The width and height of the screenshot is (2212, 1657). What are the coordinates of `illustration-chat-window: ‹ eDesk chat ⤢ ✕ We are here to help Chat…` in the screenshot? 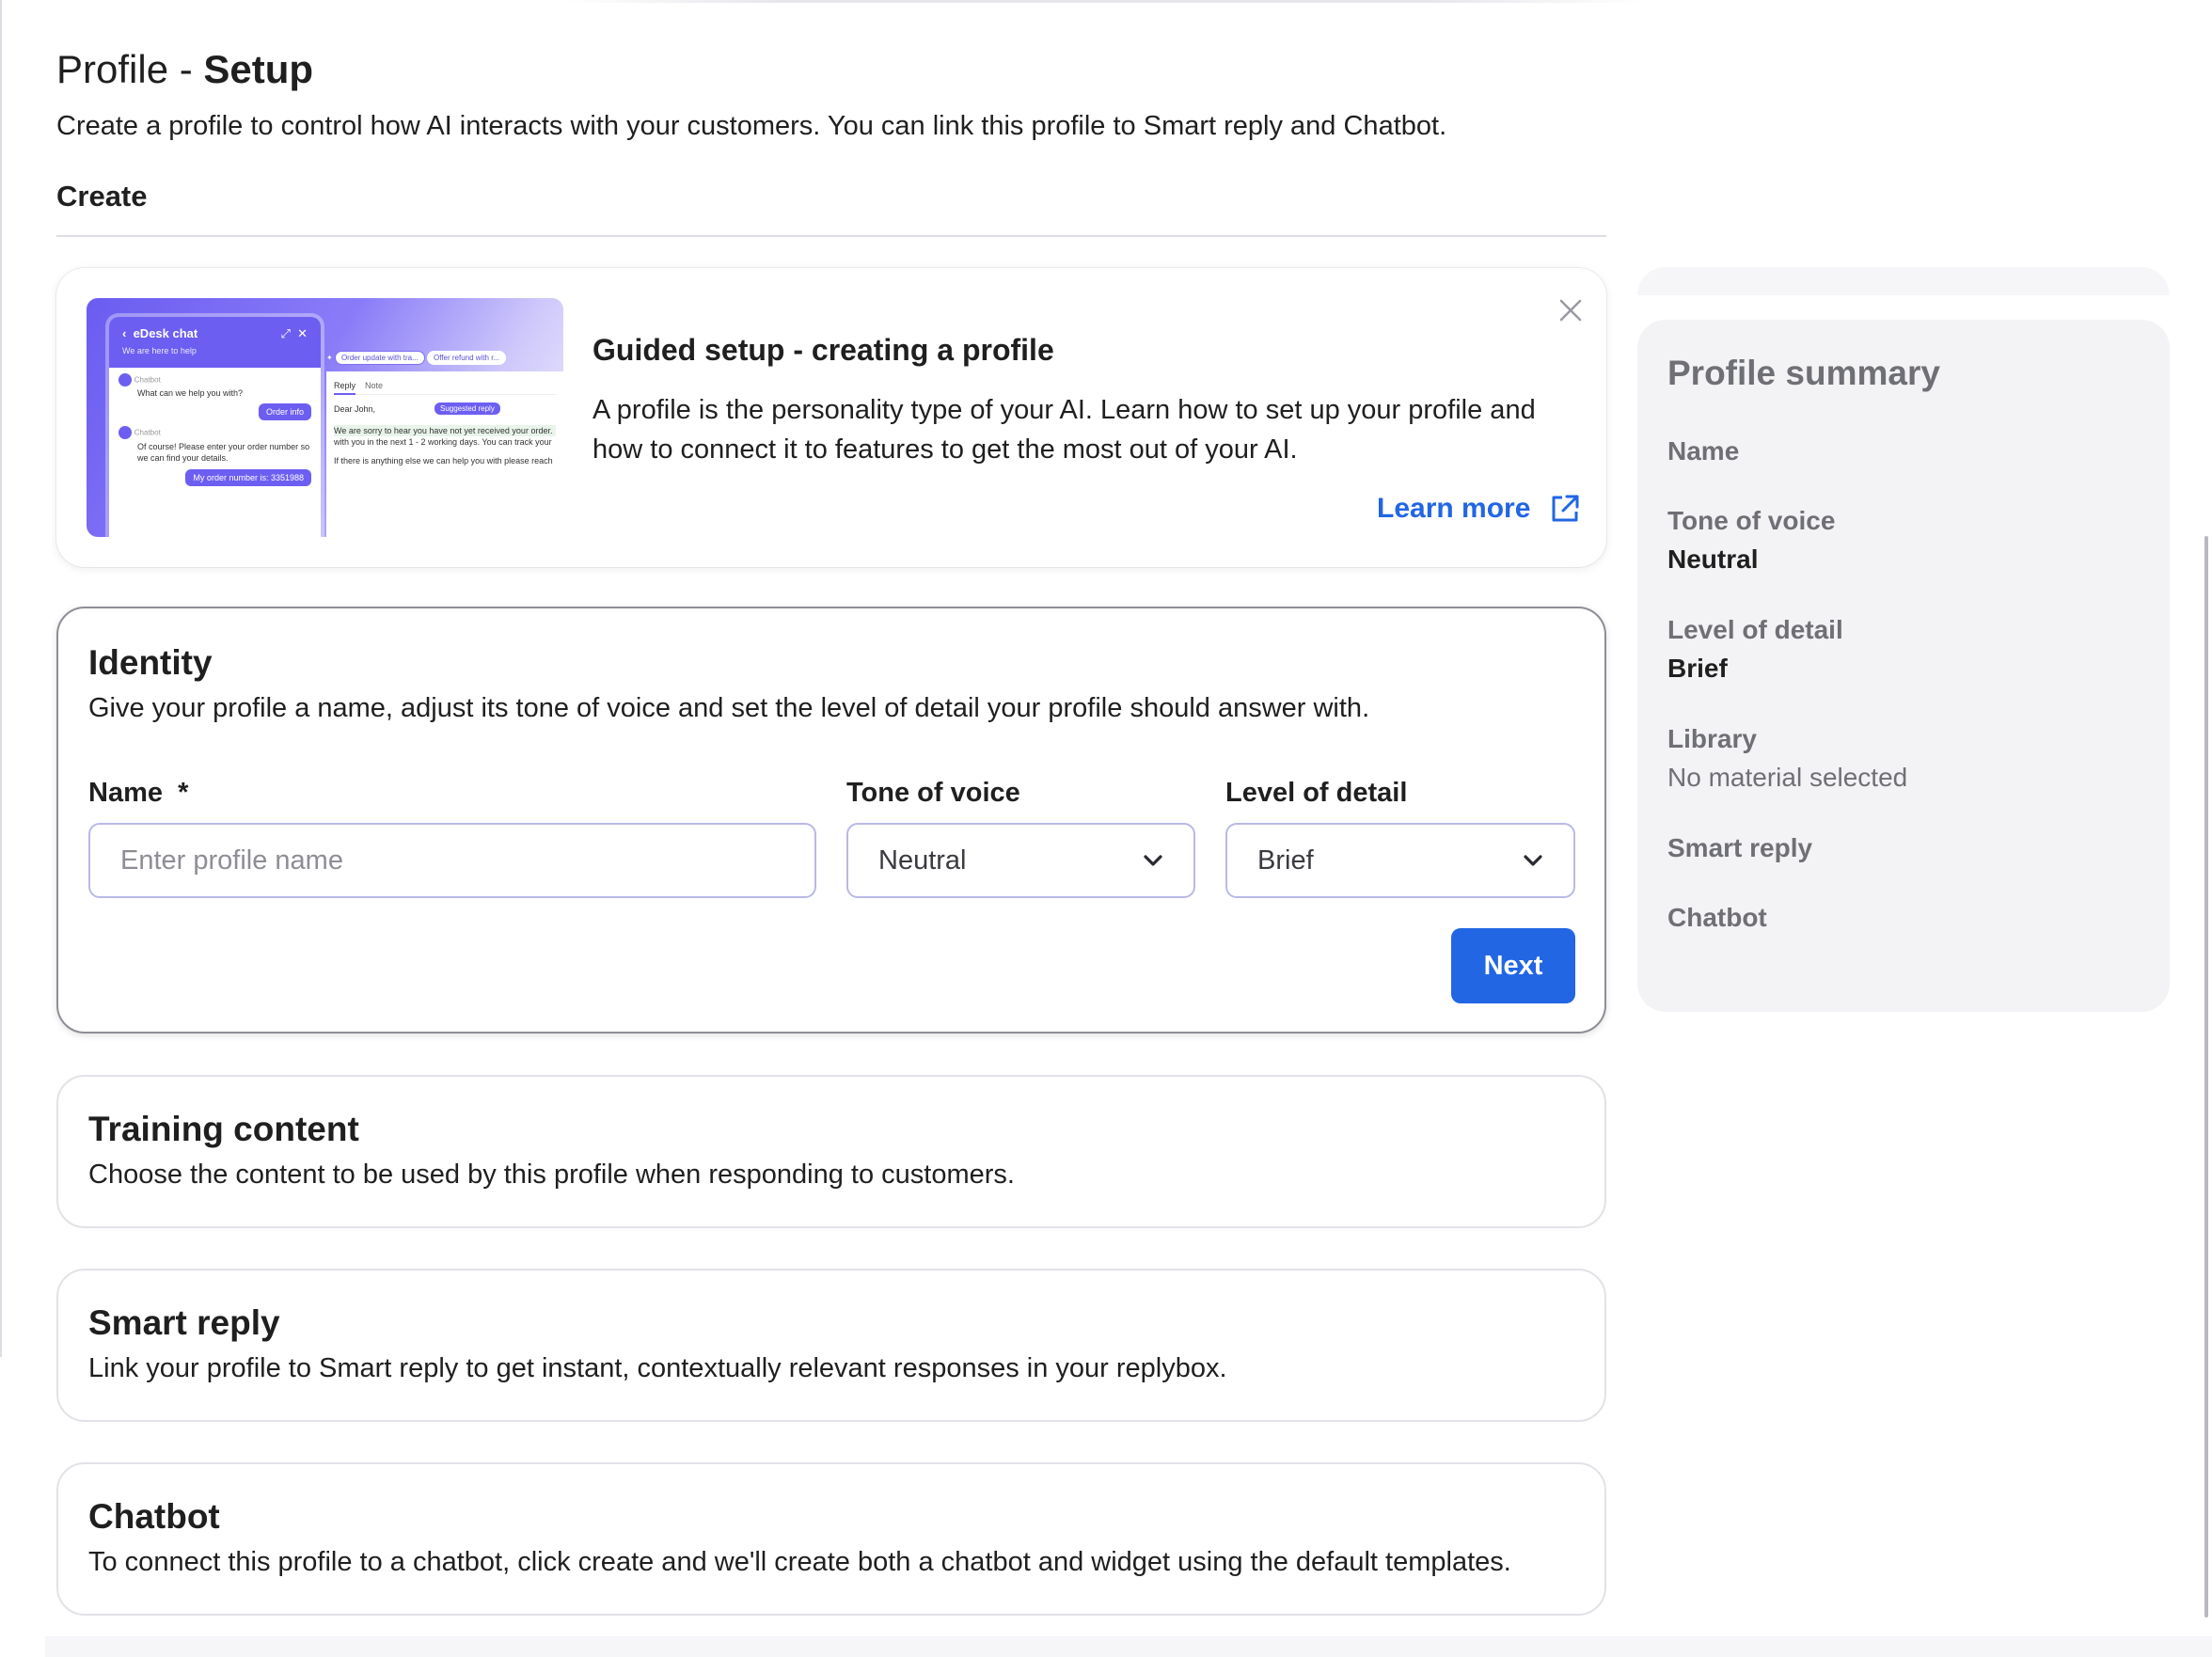 It's located at (215, 427).